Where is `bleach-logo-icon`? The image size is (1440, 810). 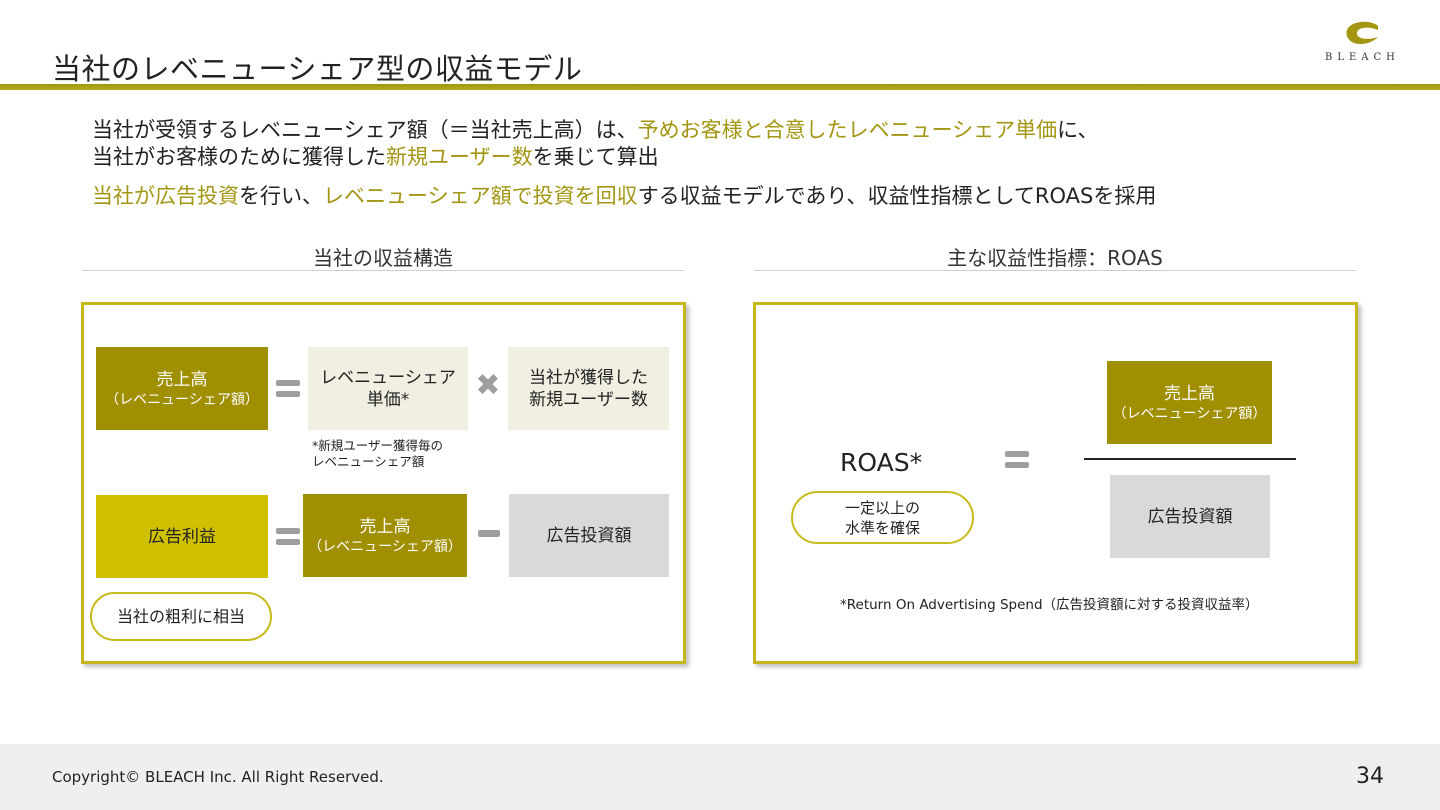 bleach-logo-icon is located at coordinates (1362, 32).